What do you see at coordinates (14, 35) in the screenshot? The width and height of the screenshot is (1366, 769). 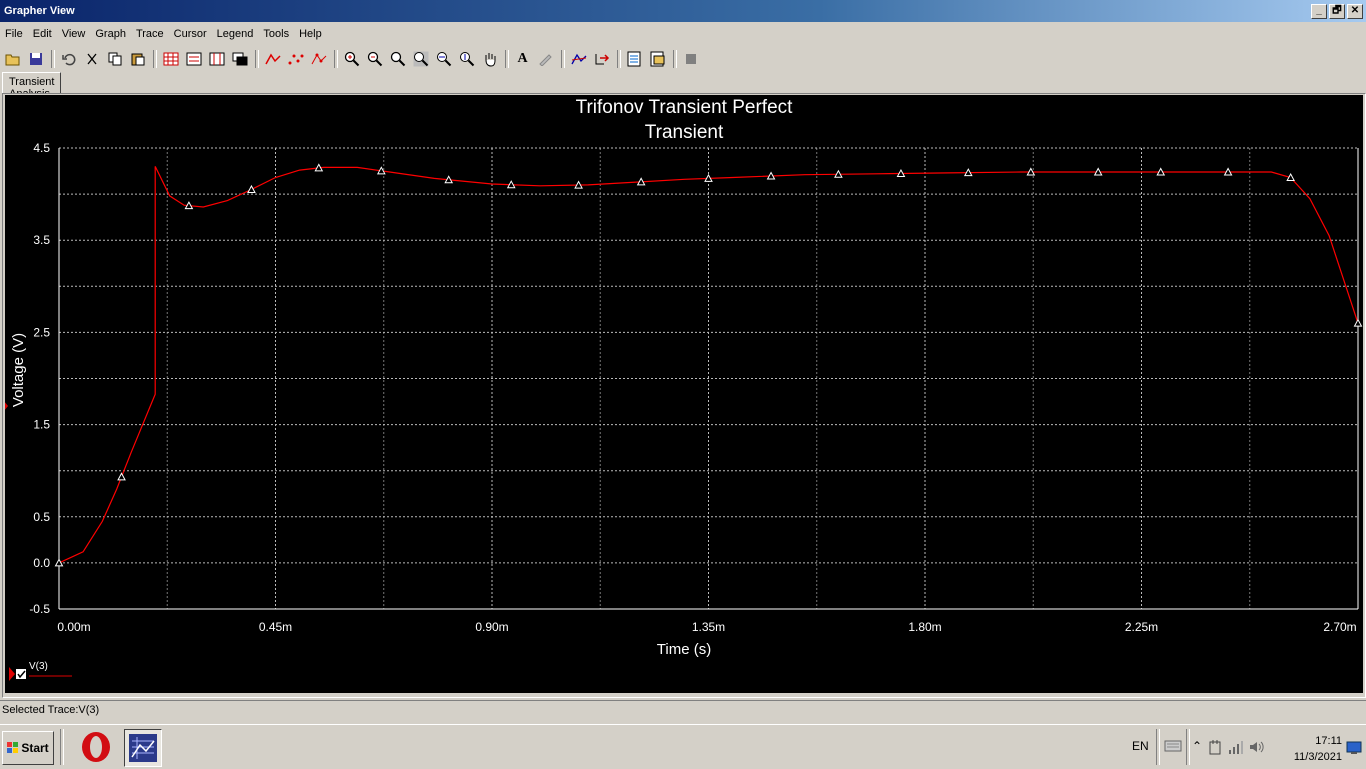 I see `menu-file: File` at bounding box center [14, 35].